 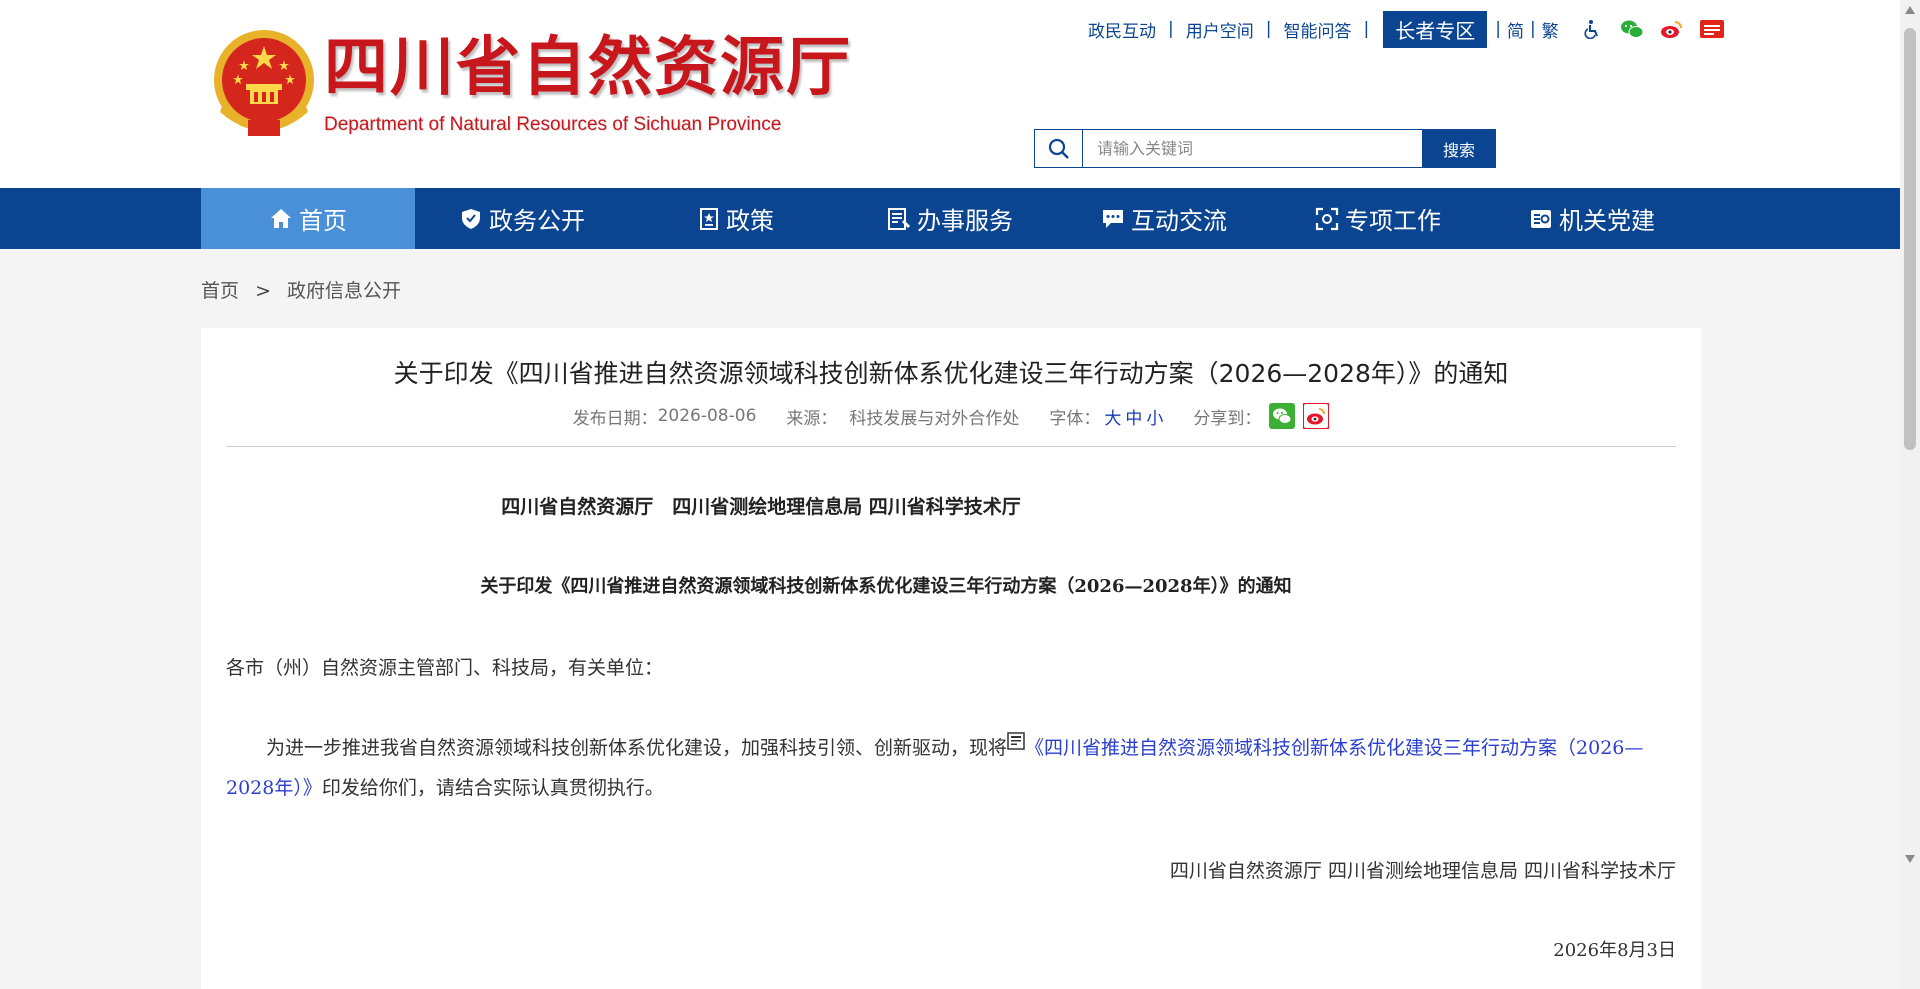 I want to click on nav-item-label: 首页, so click(x=323, y=221).